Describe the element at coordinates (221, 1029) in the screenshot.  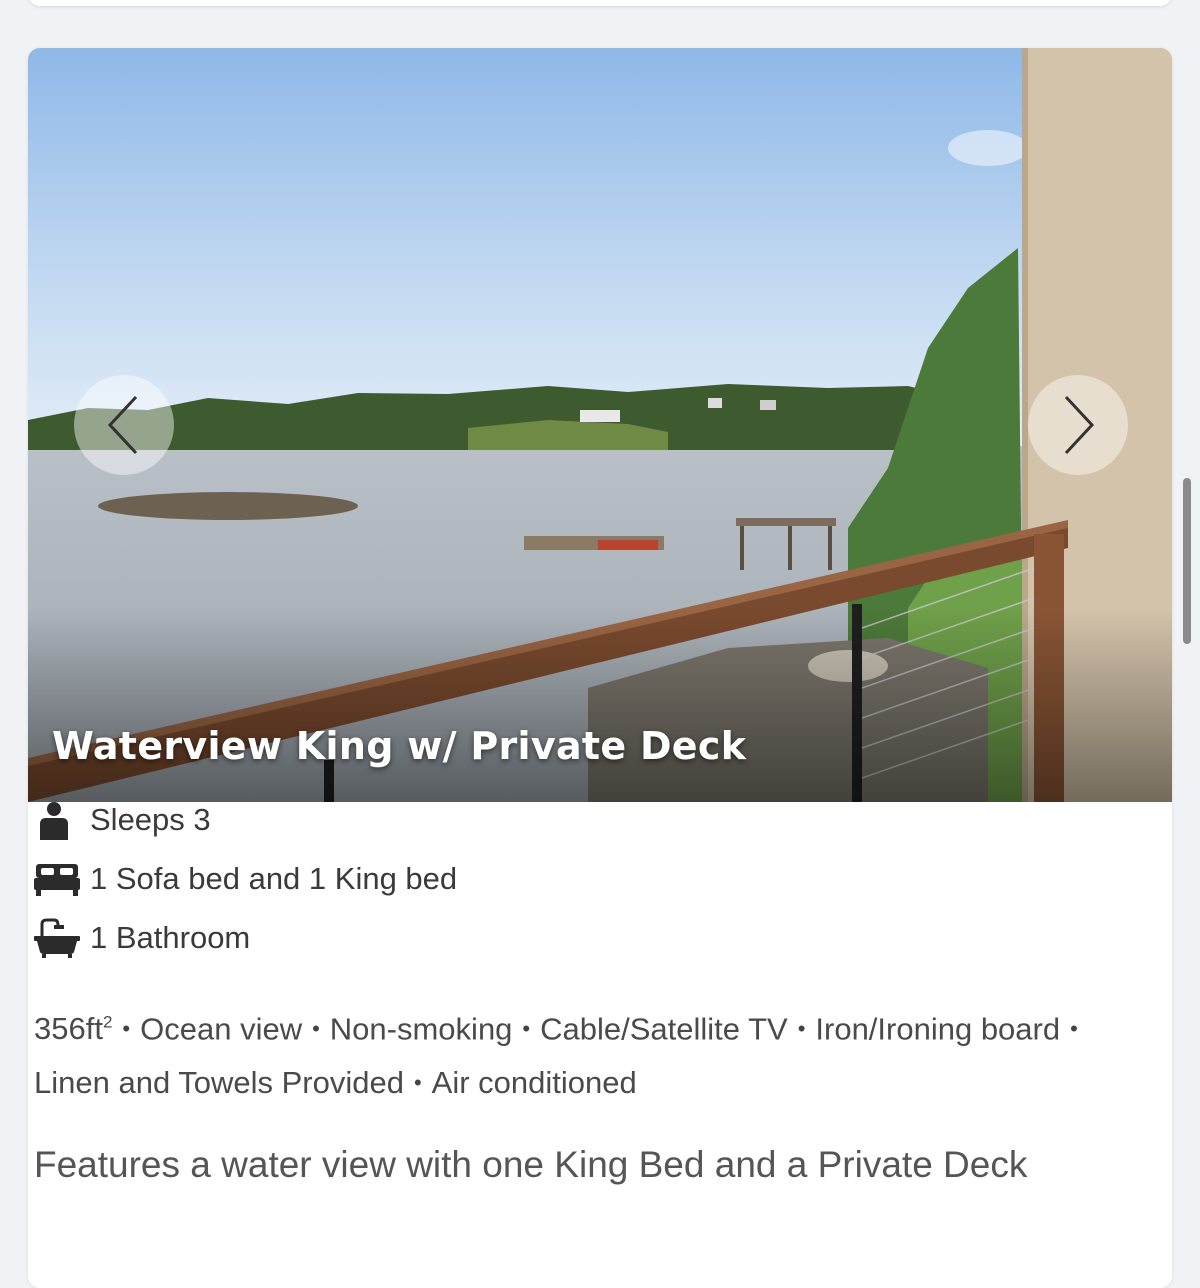
I see `amenity-item: Ocean view` at that location.